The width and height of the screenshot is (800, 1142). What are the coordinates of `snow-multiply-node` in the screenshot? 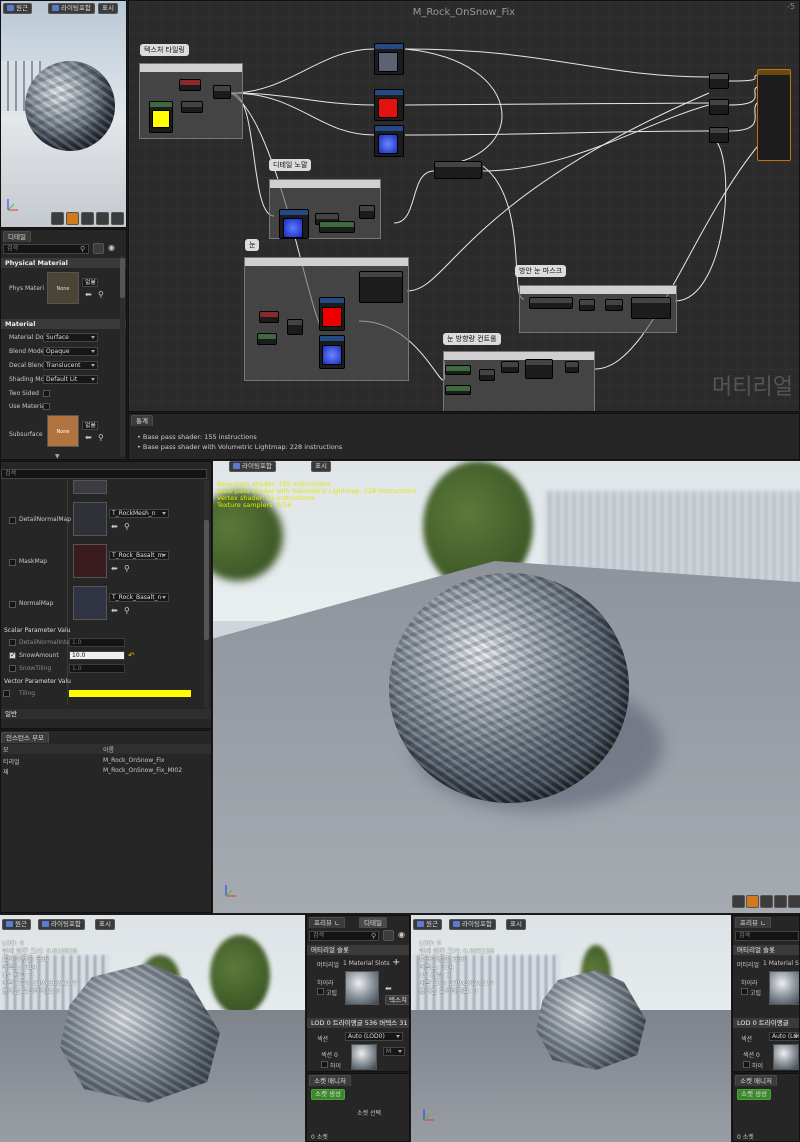 It's located at (295, 327).